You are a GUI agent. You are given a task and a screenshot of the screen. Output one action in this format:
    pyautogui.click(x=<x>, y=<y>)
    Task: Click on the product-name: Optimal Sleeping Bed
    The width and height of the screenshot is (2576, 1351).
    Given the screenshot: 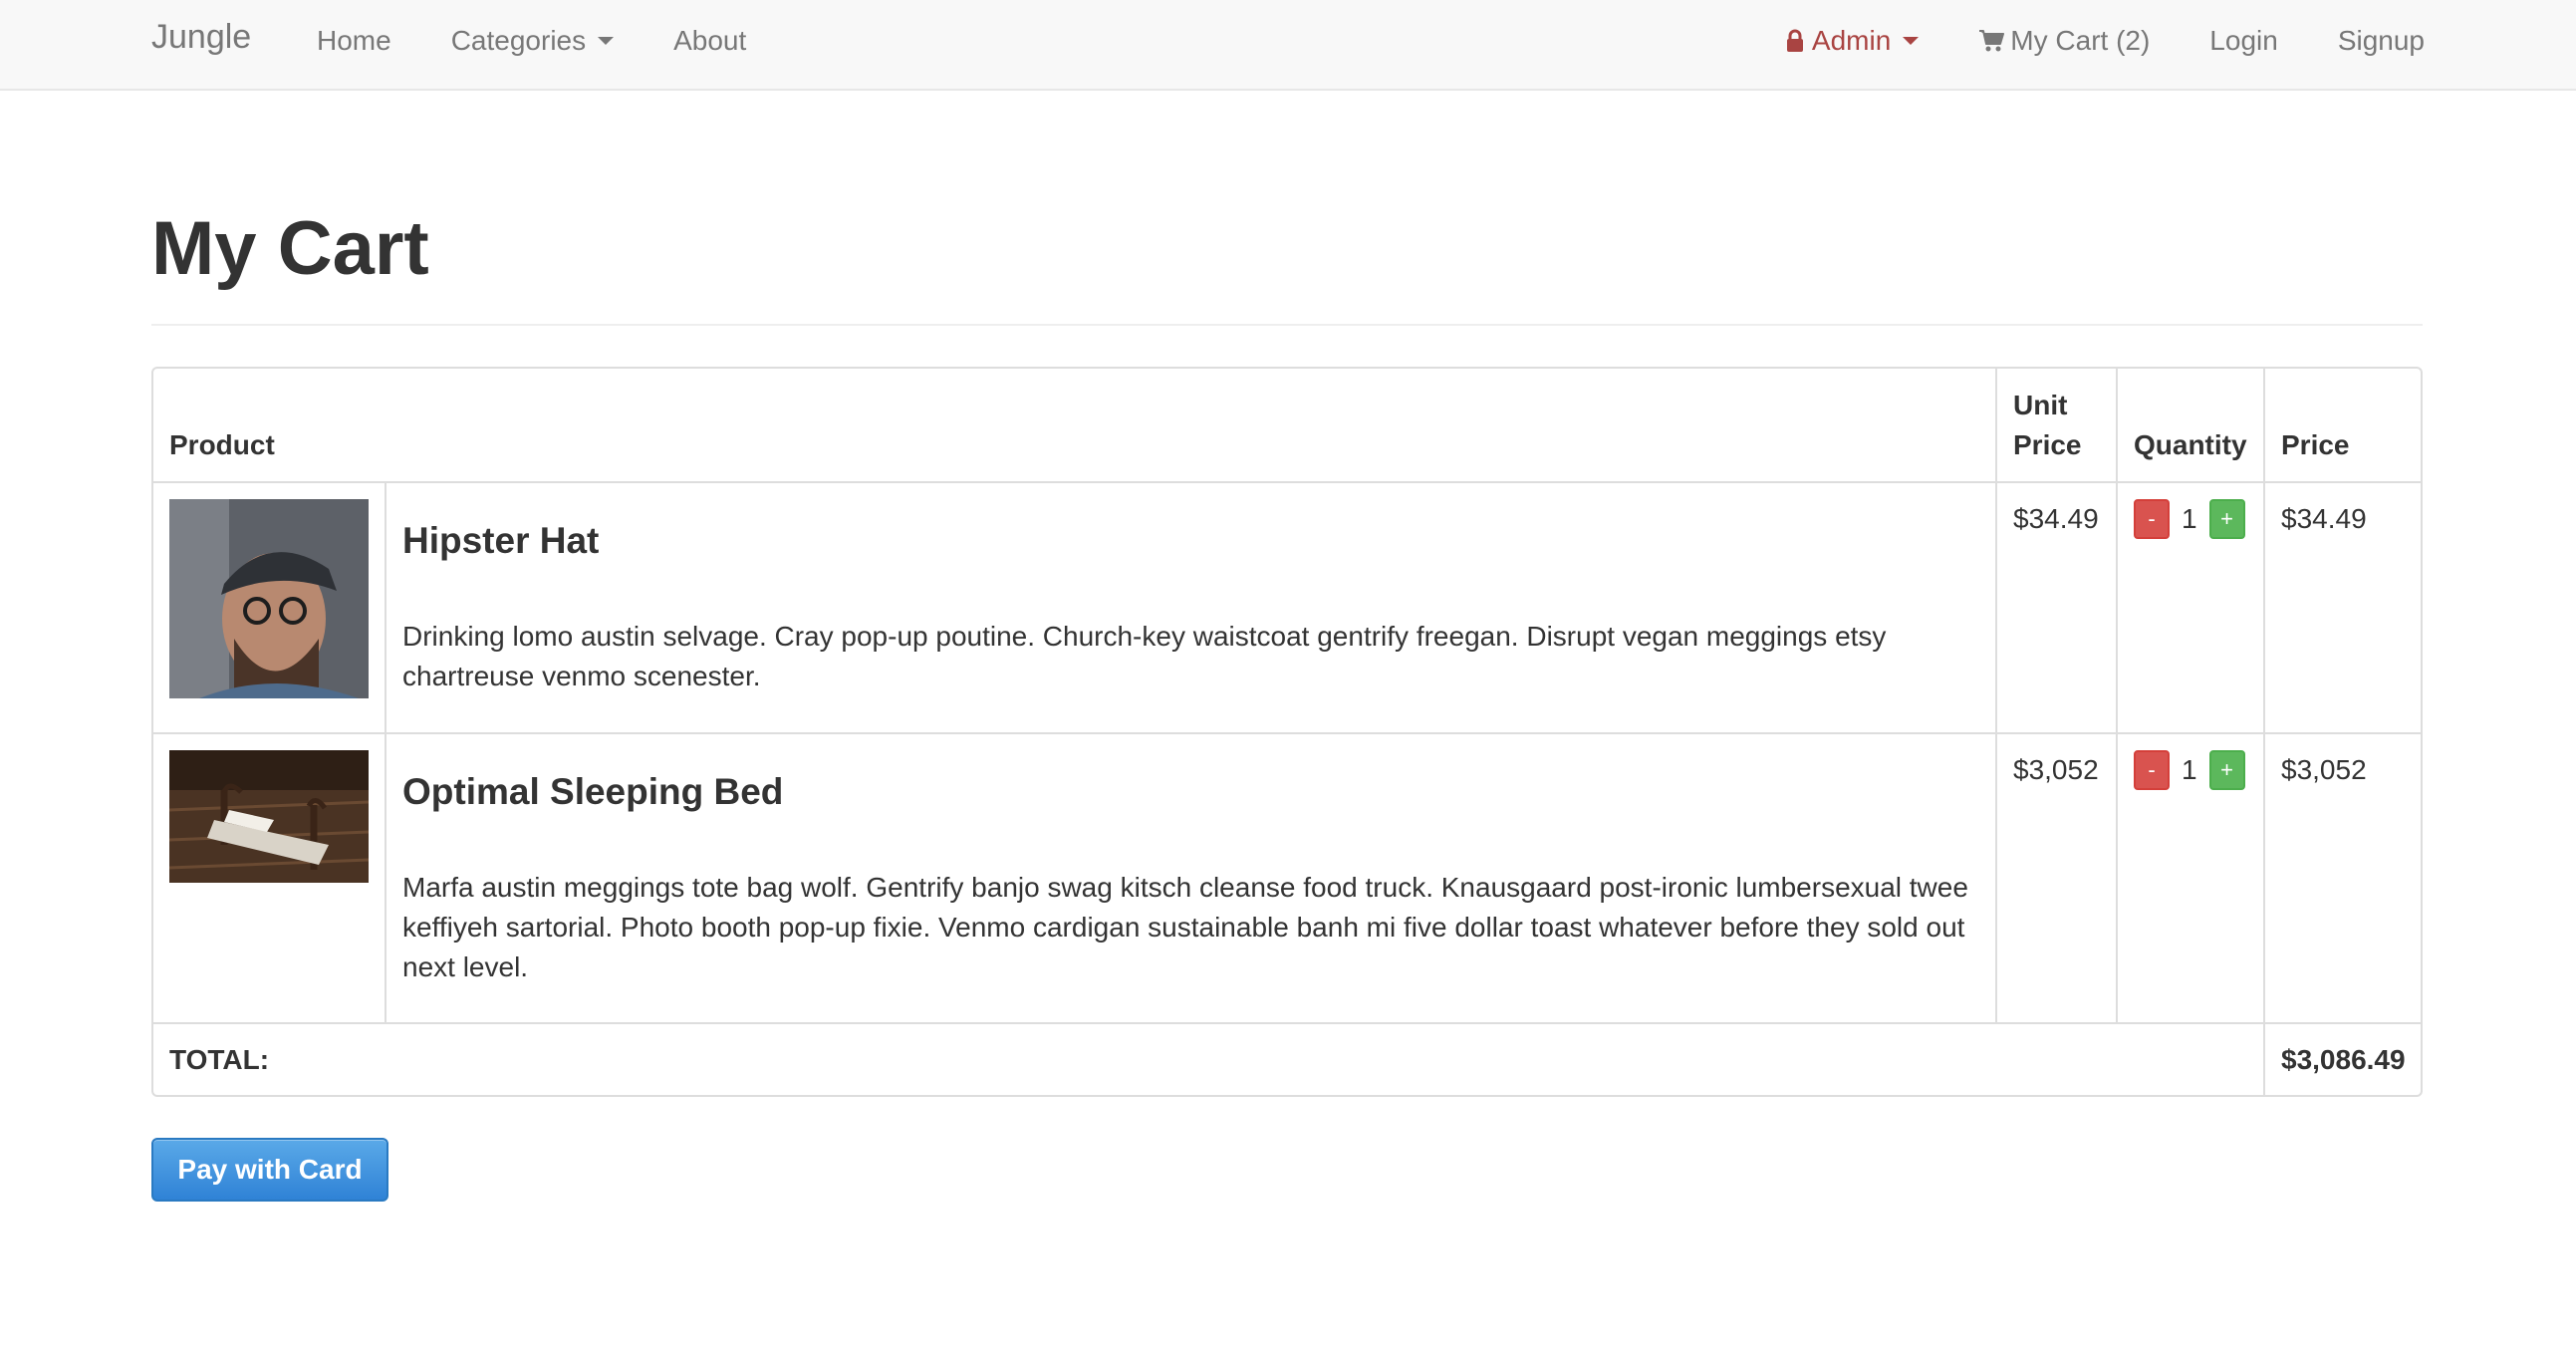 What is the action you would take?
    pyautogui.click(x=1190, y=792)
    